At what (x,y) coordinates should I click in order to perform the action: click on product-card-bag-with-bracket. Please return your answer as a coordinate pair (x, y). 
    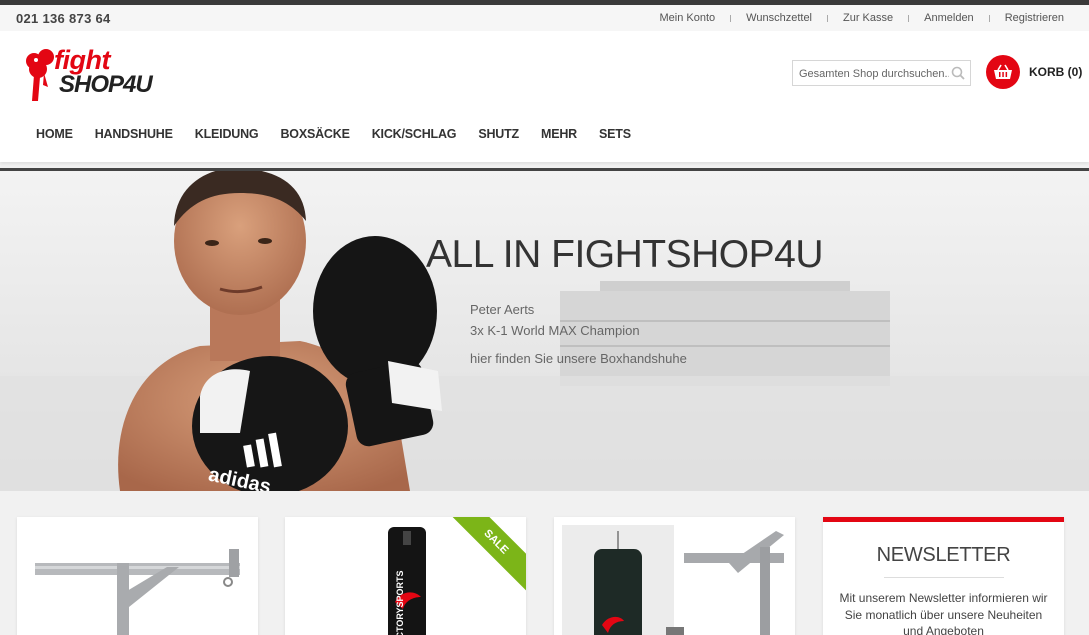
    Looking at the image, I should click on (674, 576).